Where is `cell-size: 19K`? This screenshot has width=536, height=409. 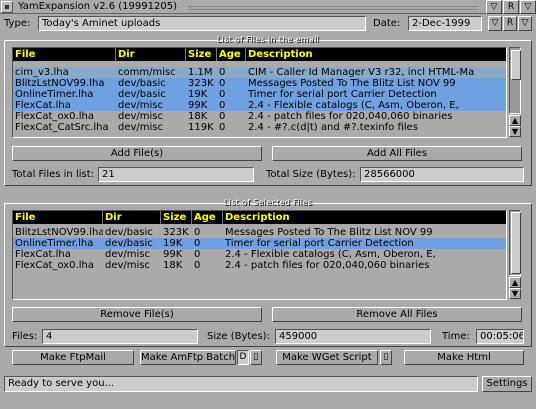 cell-size: 19K is located at coordinates (198, 94).